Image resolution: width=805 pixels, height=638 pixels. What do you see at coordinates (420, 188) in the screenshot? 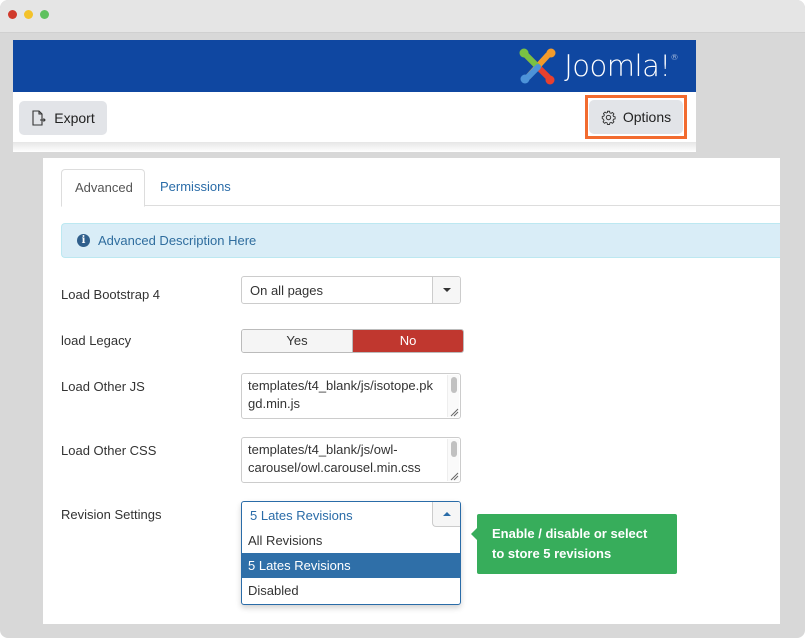
I see `tab-bar: Advanced Permissions` at bounding box center [420, 188].